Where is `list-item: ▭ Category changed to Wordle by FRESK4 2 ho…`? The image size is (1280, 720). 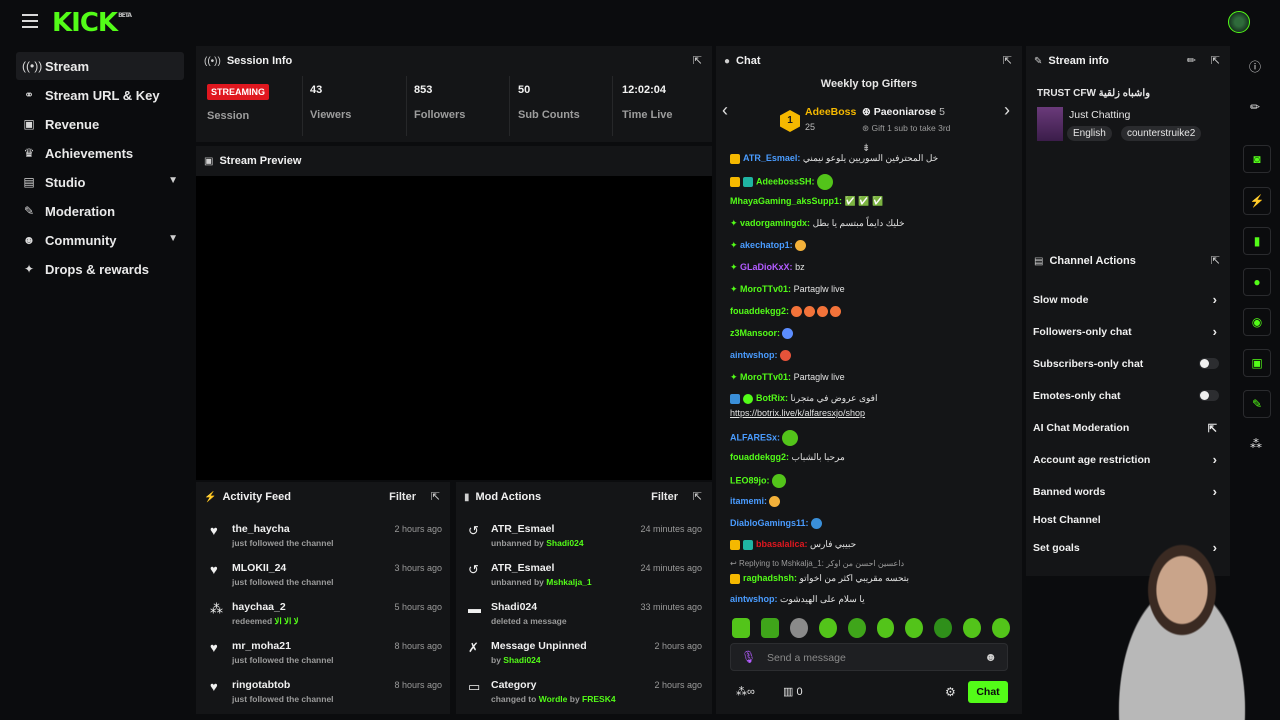
list-item: ▭ Category changed to Wordle by FRESK4 2 ho… is located at coordinates (584, 697).